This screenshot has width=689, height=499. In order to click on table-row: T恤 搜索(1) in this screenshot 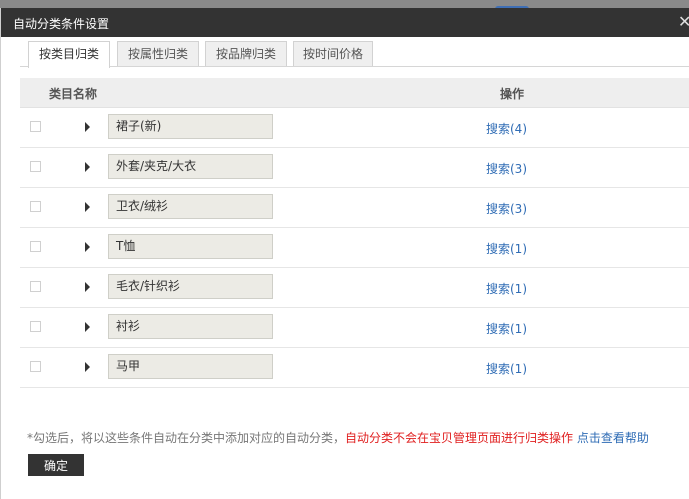, I will do `click(354, 248)`.